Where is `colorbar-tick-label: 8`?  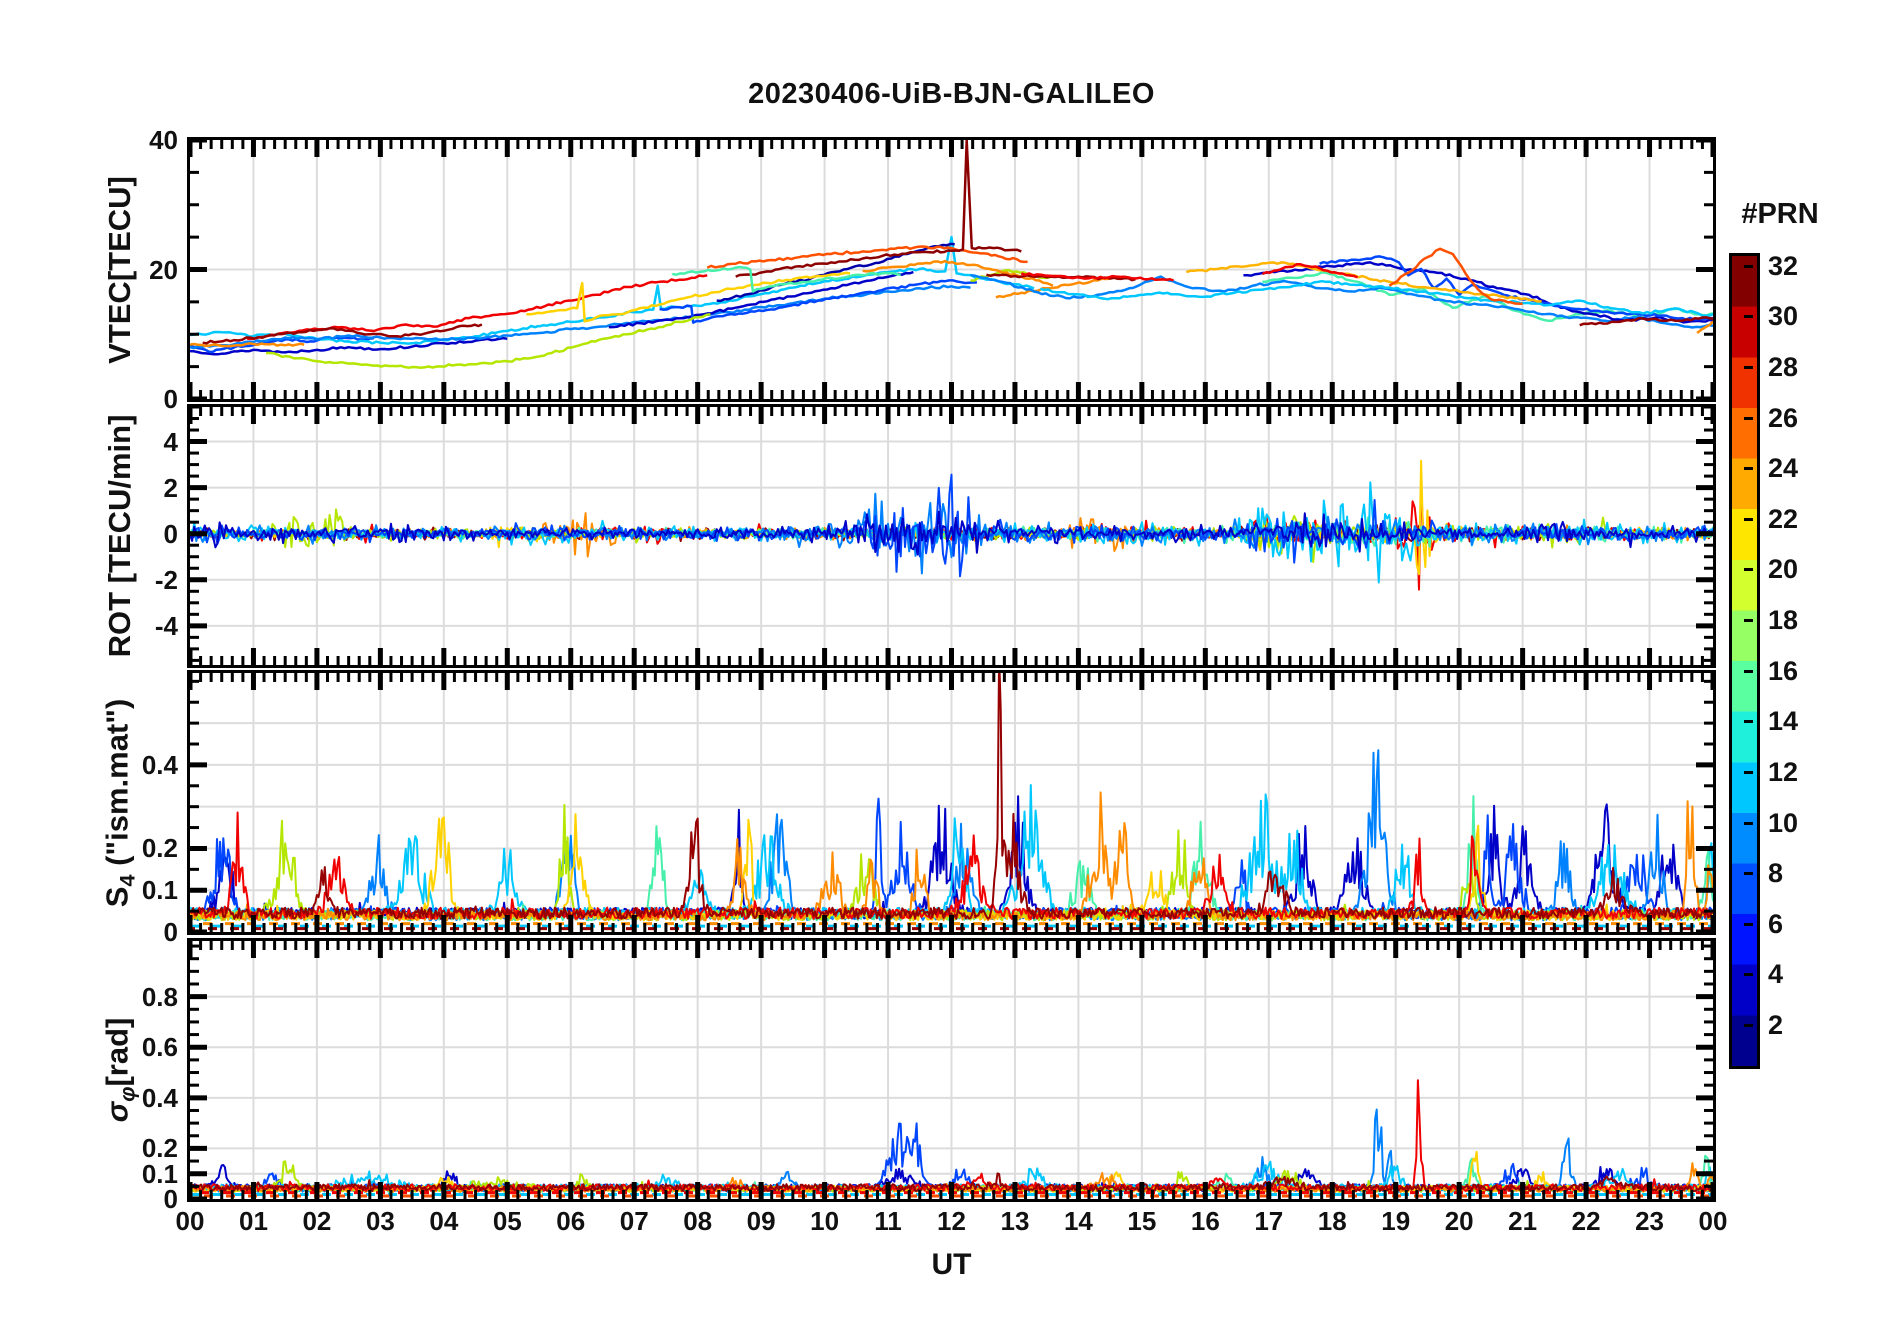
colorbar-tick-label: 8 is located at coordinates (1776, 873).